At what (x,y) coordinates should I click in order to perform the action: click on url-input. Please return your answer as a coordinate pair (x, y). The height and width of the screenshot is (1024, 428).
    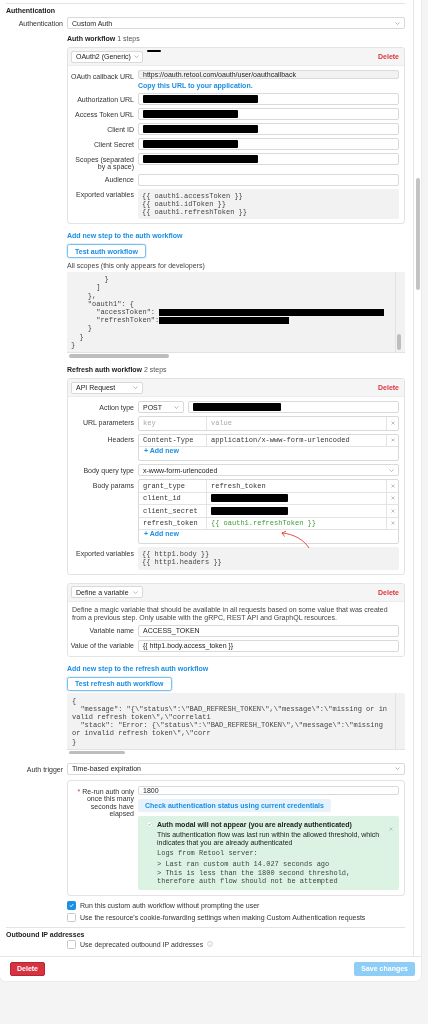
    Looking at the image, I should click on (293, 407).